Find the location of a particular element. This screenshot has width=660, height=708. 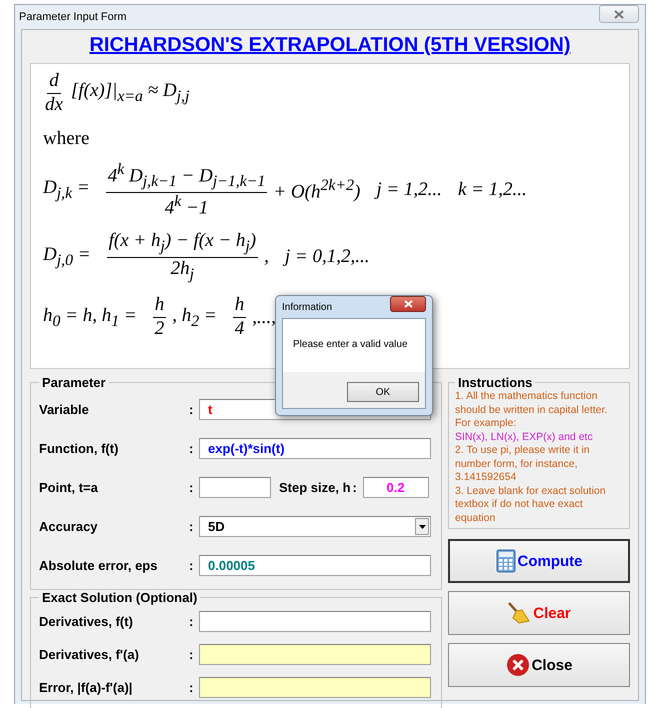

instruction-text: 1. All the mathematics function should be written in capital letter. is located at coordinates (531, 403).